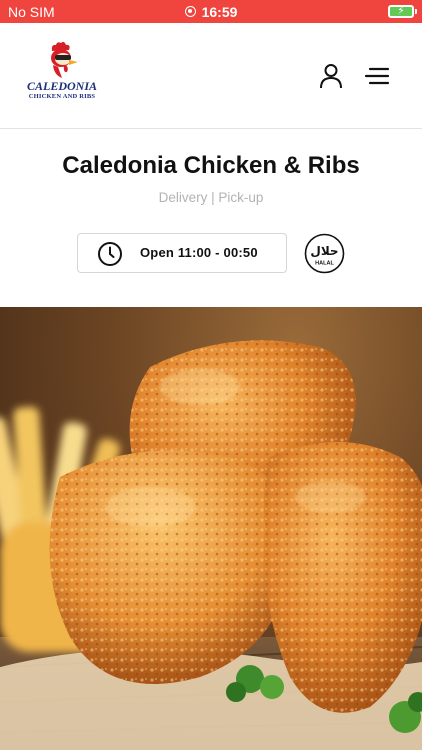 This screenshot has height=750, width=422. What do you see at coordinates (190, 11) in the screenshot?
I see `recording-icon` at bounding box center [190, 11].